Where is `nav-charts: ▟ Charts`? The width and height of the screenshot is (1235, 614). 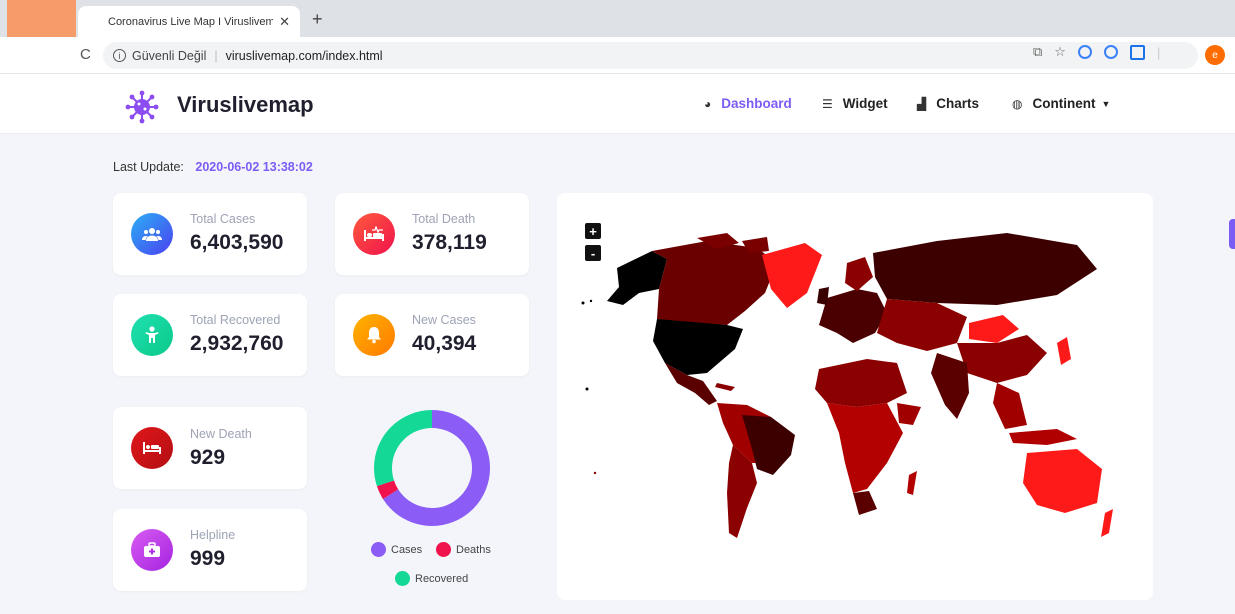
nav-charts: ▟ Charts is located at coordinates (948, 103).